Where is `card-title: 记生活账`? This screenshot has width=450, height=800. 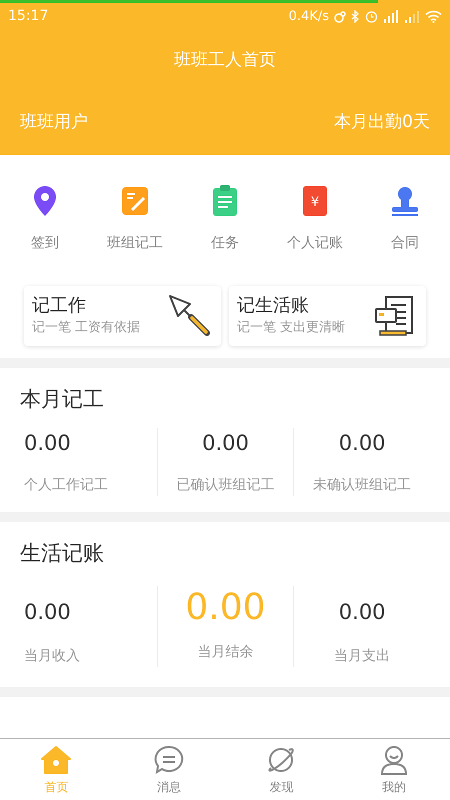 card-title: 记生活账 is located at coordinates (273, 306).